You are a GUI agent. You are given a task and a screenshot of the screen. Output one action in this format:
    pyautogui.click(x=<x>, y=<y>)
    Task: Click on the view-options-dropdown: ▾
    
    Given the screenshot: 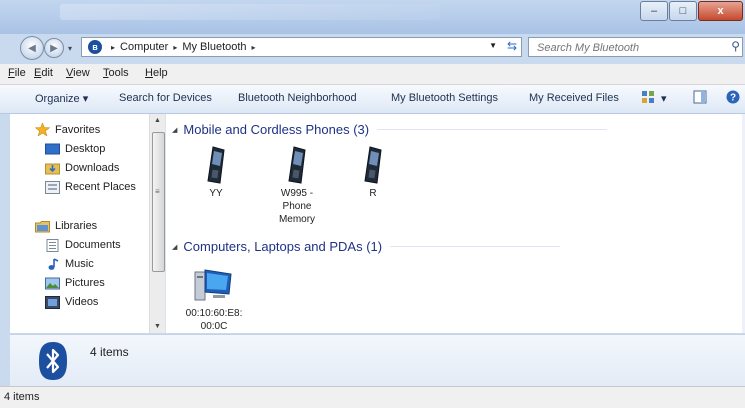 What is the action you would take?
    pyautogui.click(x=664, y=98)
    